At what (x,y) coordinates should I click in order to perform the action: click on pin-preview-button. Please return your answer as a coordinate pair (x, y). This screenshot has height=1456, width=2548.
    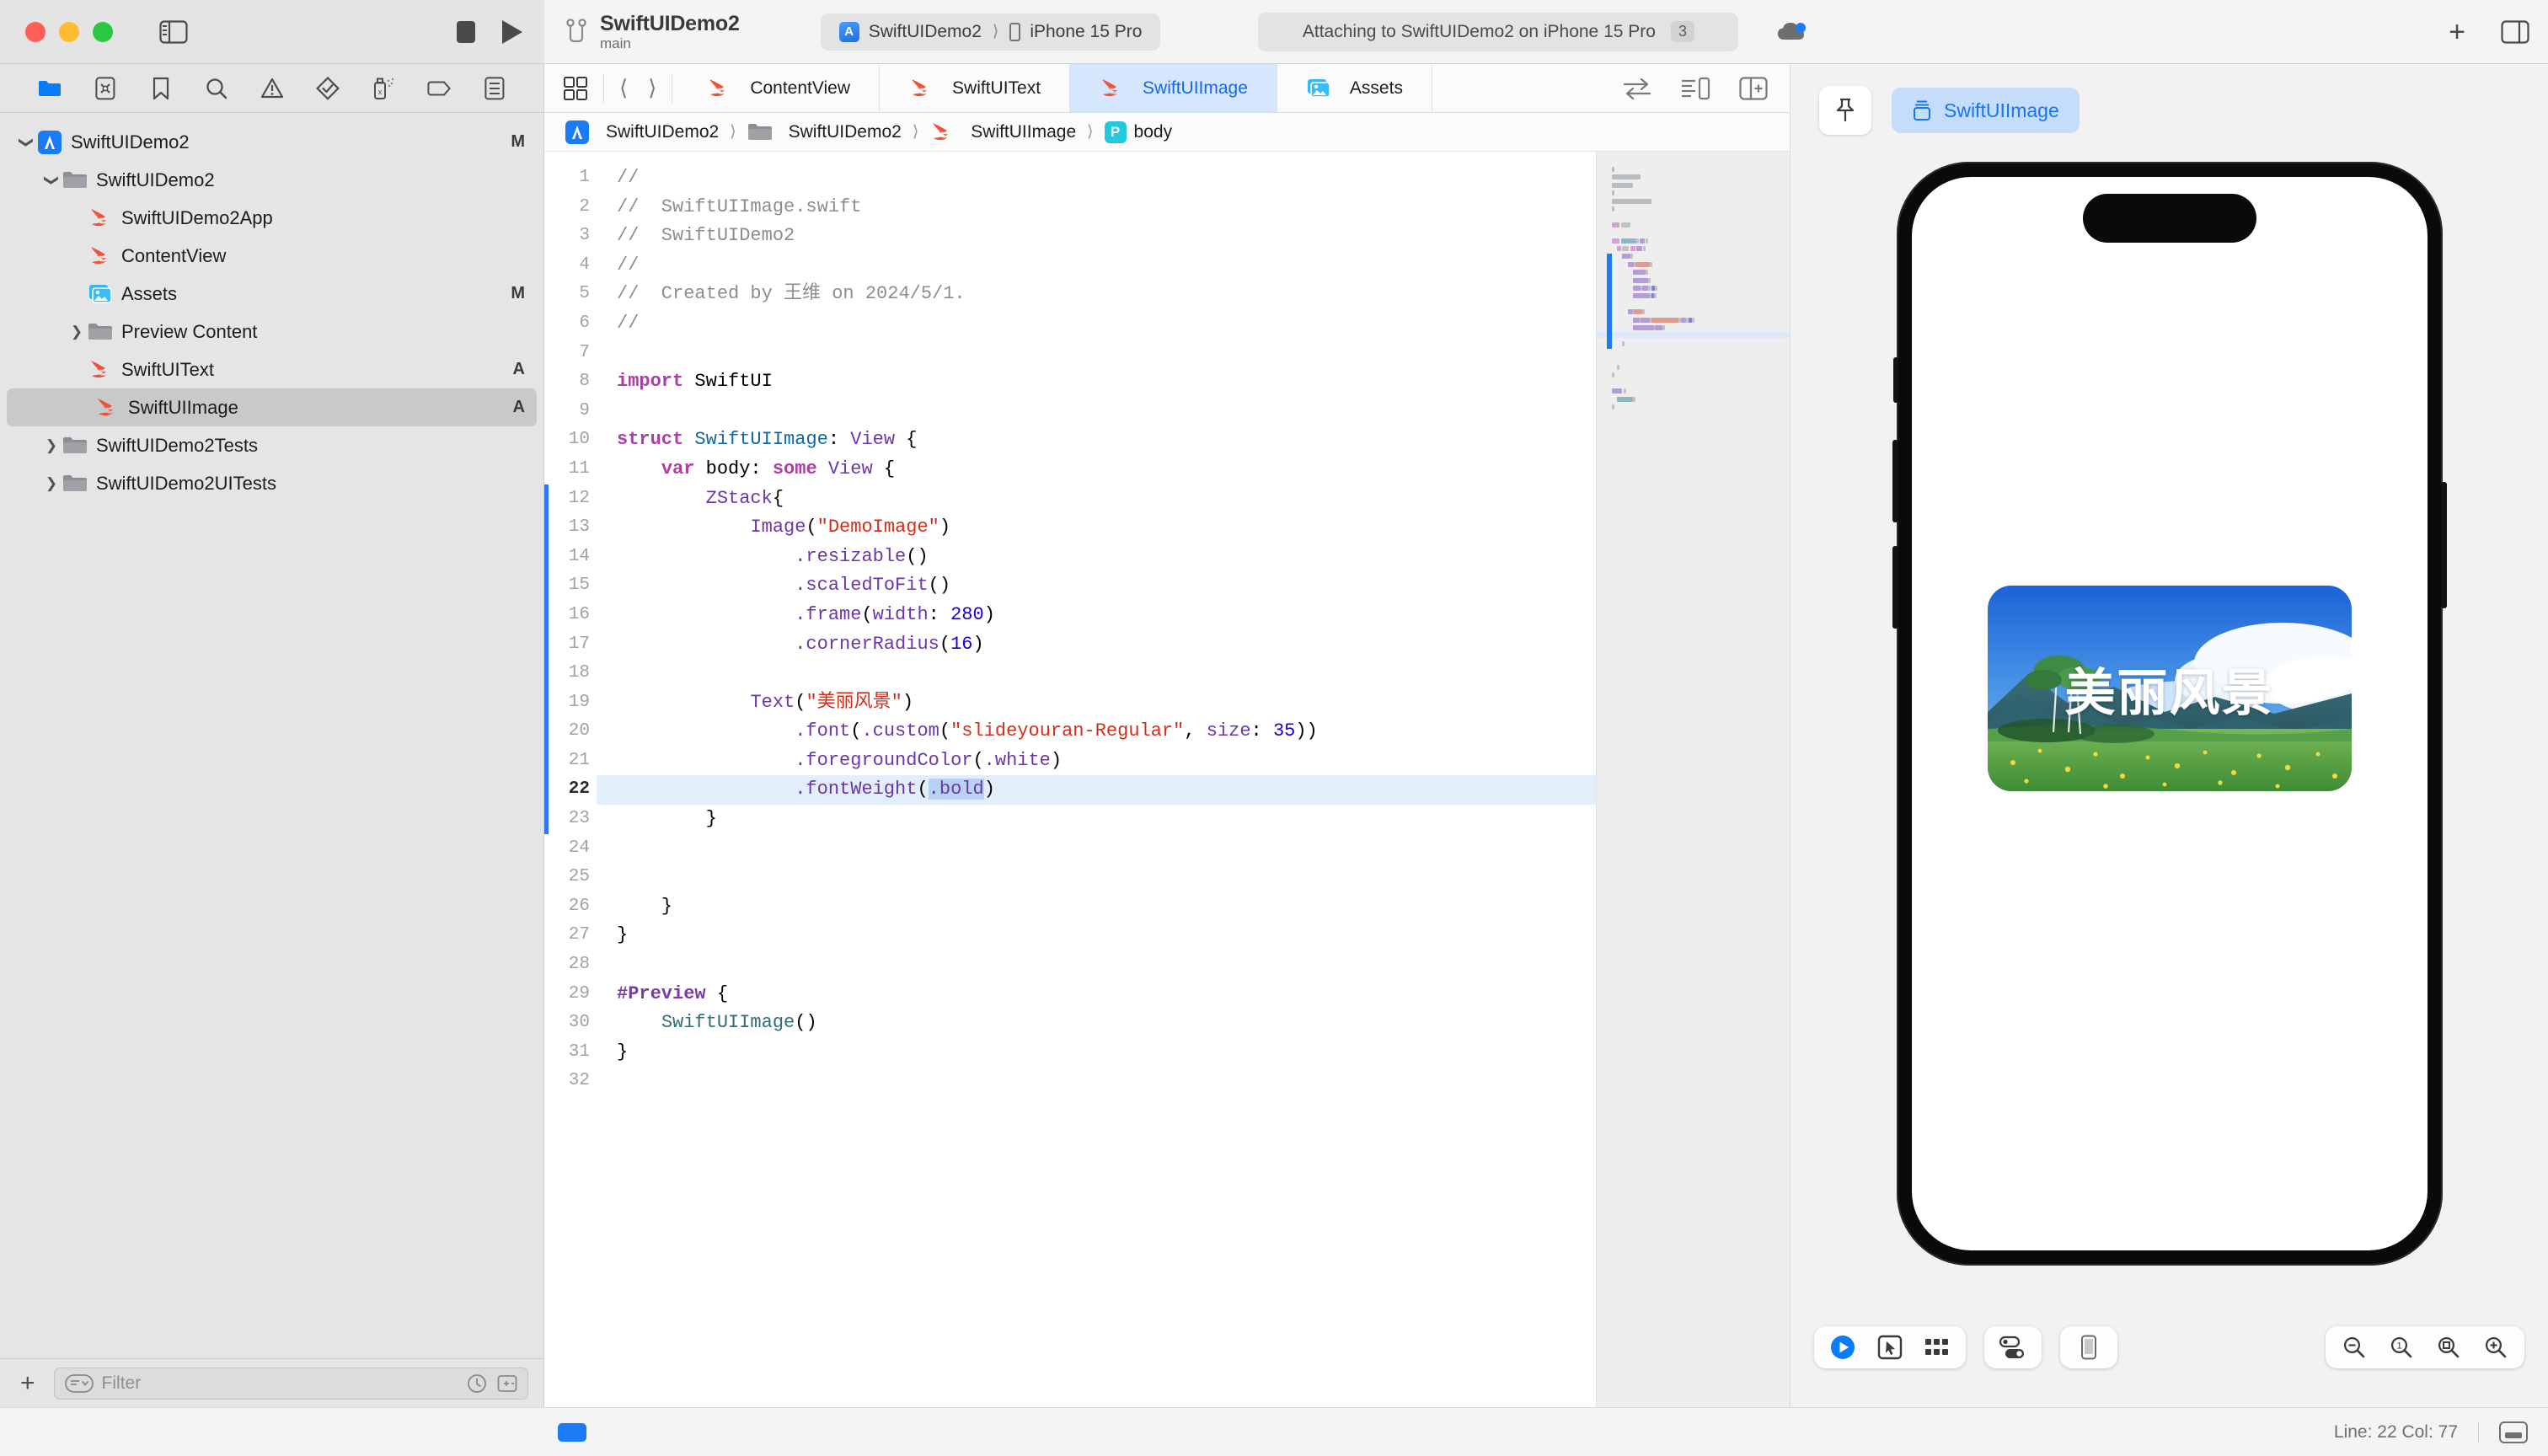
    Looking at the image, I should click on (1845, 110).